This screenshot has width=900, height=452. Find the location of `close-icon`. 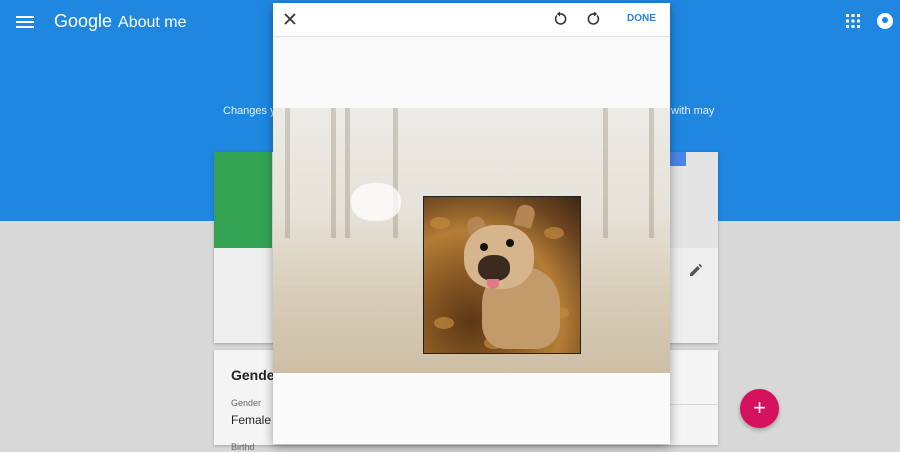

close-icon is located at coordinates (290, 19).